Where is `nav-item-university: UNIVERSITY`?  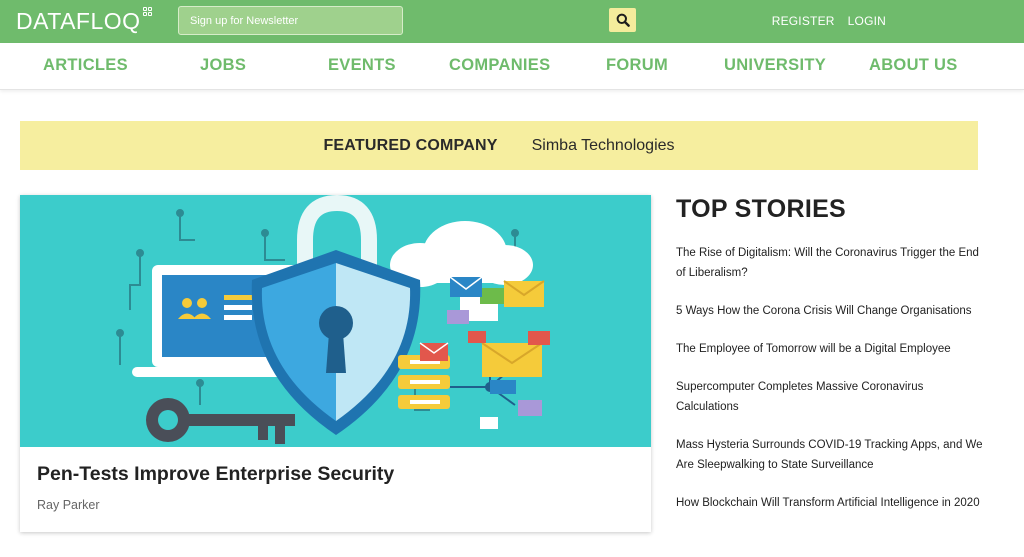
nav-item-university: UNIVERSITY is located at coordinates (775, 65).